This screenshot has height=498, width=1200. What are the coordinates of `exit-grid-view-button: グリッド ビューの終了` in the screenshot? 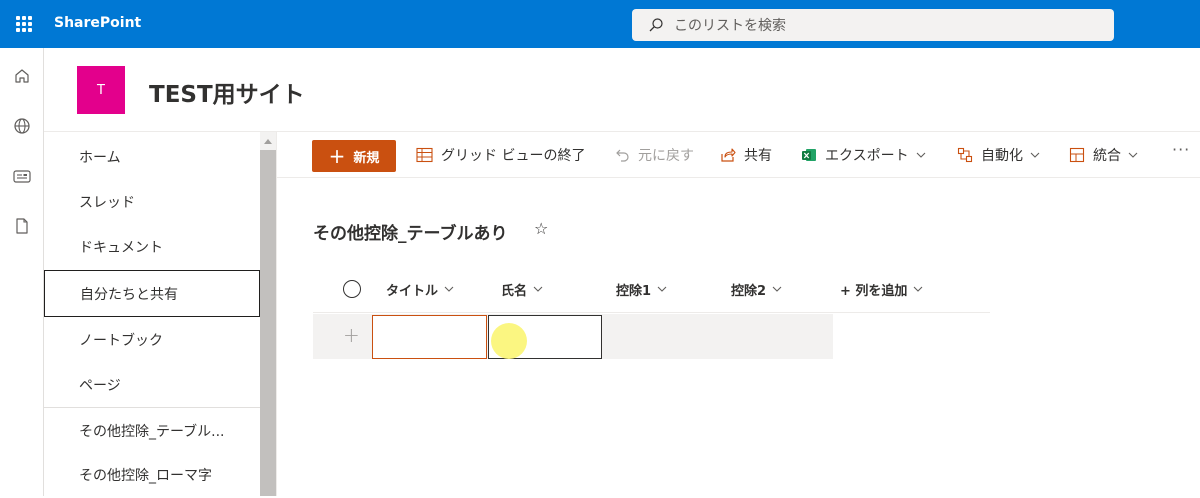 It's located at (500, 155).